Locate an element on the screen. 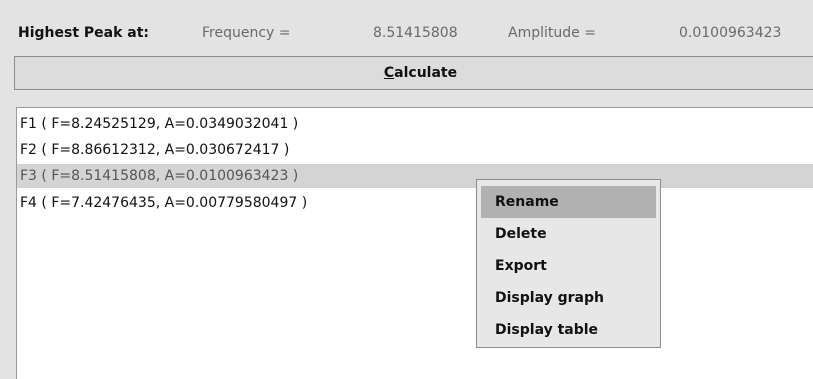 This screenshot has height=379, width=813. list-item-f3: F3 ( F=8.51415808, A=0.0100963423 ) is located at coordinates (415, 176).